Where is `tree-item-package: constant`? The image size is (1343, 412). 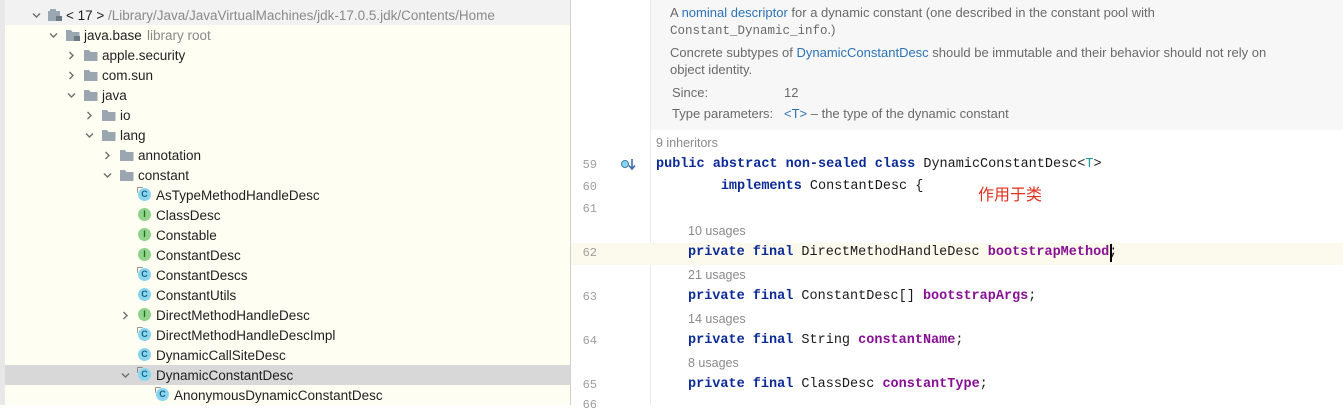 tree-item-package: constant is located at coordinates (287, 175).